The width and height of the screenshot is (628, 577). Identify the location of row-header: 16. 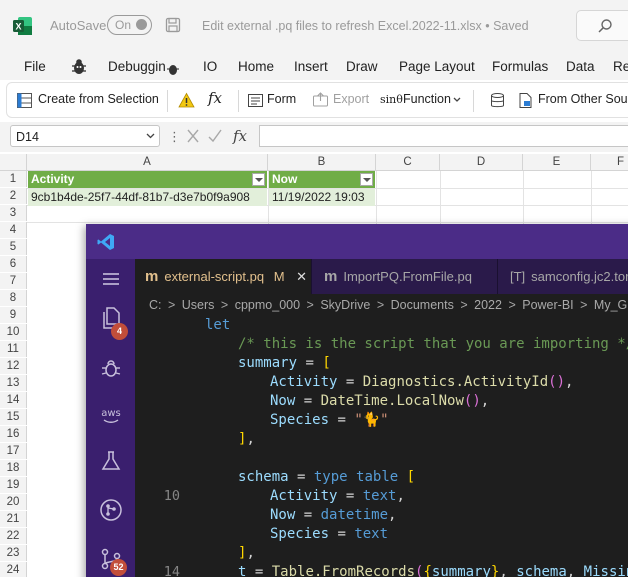
(13, 434).